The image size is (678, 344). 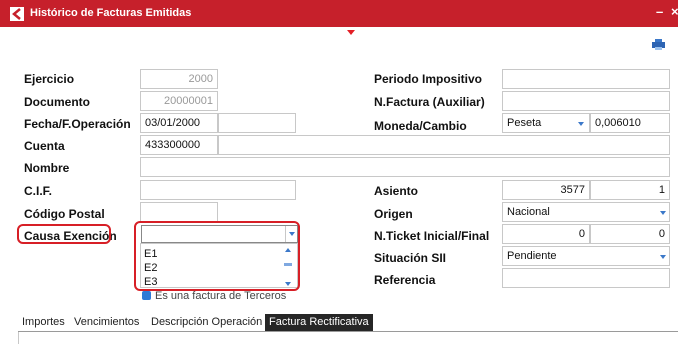 I want to click on nombre-label: Nombre, so click(x=47, y=168).